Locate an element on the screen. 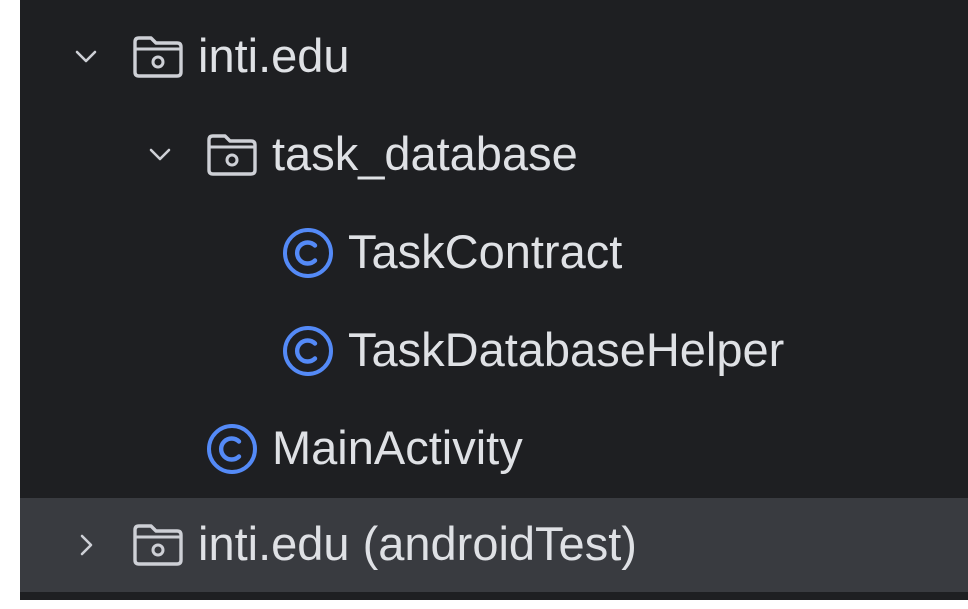 This screenshot has height=609, width=968. tree-item-label: inti.edu (androidTest) is located at coordinates (417, 543).